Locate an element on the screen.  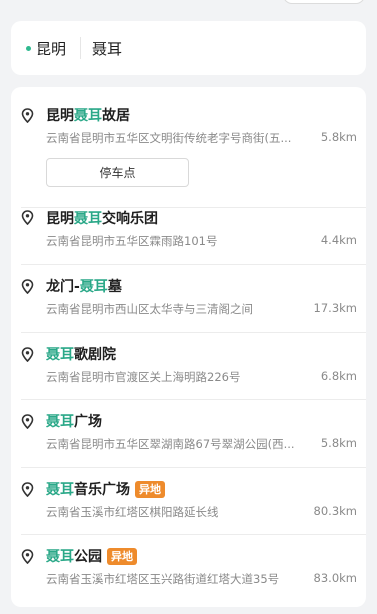
result-distance: 80.3km is located at coordinates (335, 511).